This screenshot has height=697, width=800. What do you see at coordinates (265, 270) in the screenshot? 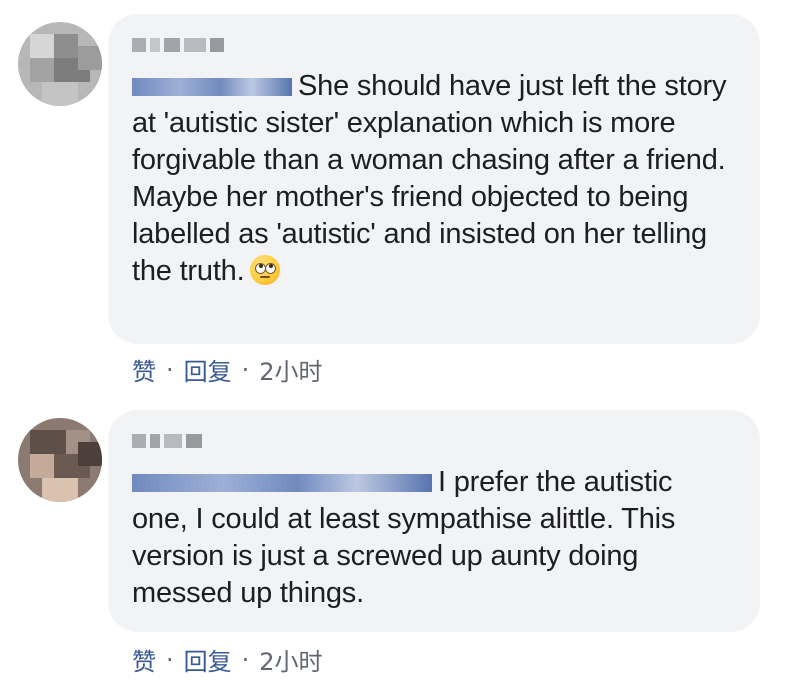
I see `eye-roll-emoji-icon` at bounding box center [265, 270].